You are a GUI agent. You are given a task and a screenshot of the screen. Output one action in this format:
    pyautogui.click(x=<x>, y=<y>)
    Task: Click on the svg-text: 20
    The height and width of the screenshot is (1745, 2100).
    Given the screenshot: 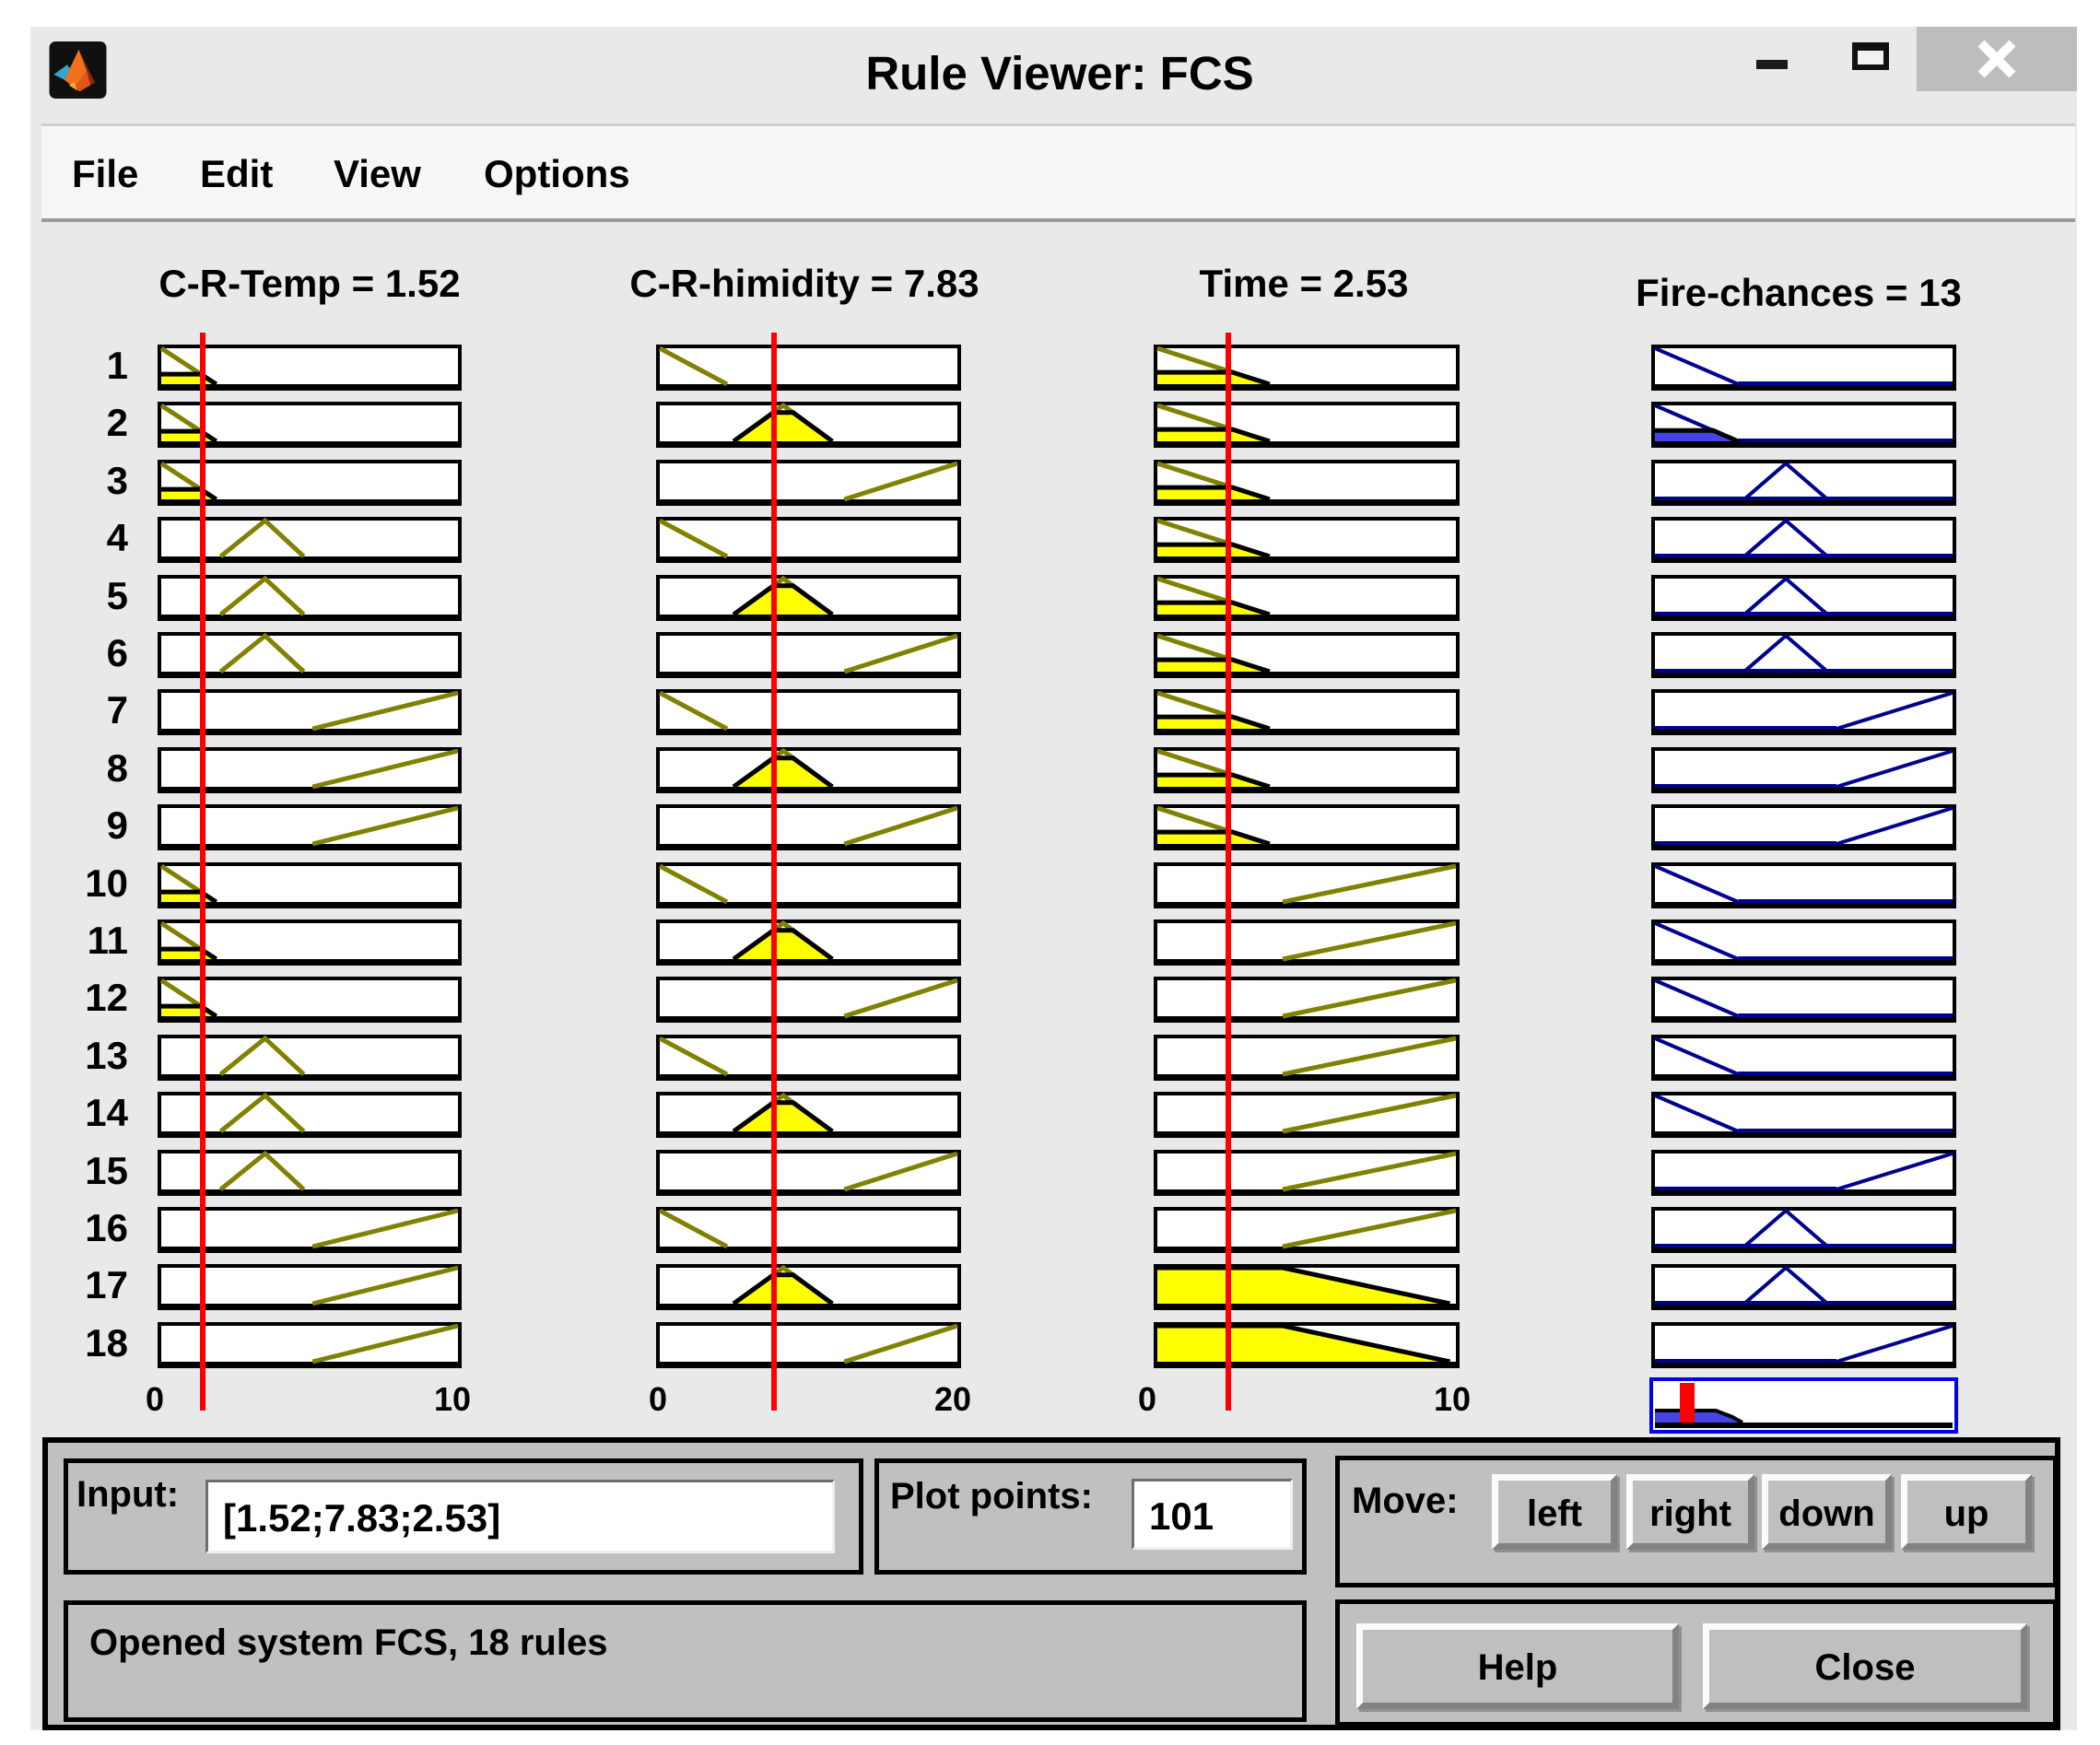 What is the action you would take?
    pyautogui.click(x=953, y=1399)
    